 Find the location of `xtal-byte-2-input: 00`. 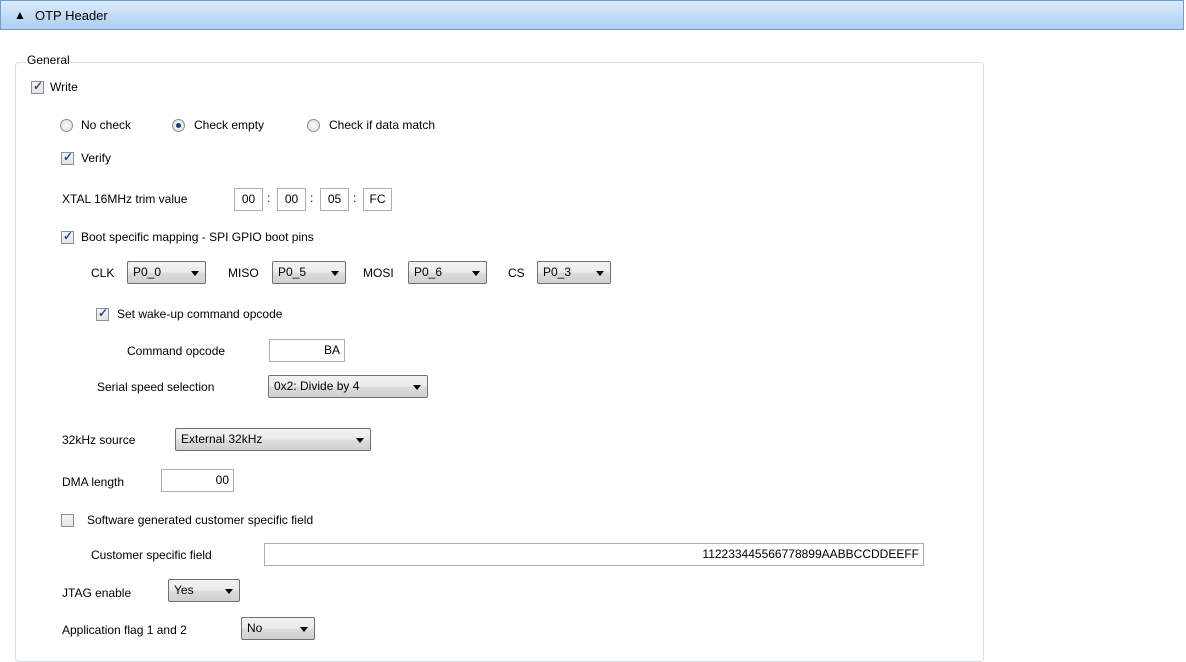

xtal-byte-2-input: 00 is located at coordinates (291, 199).